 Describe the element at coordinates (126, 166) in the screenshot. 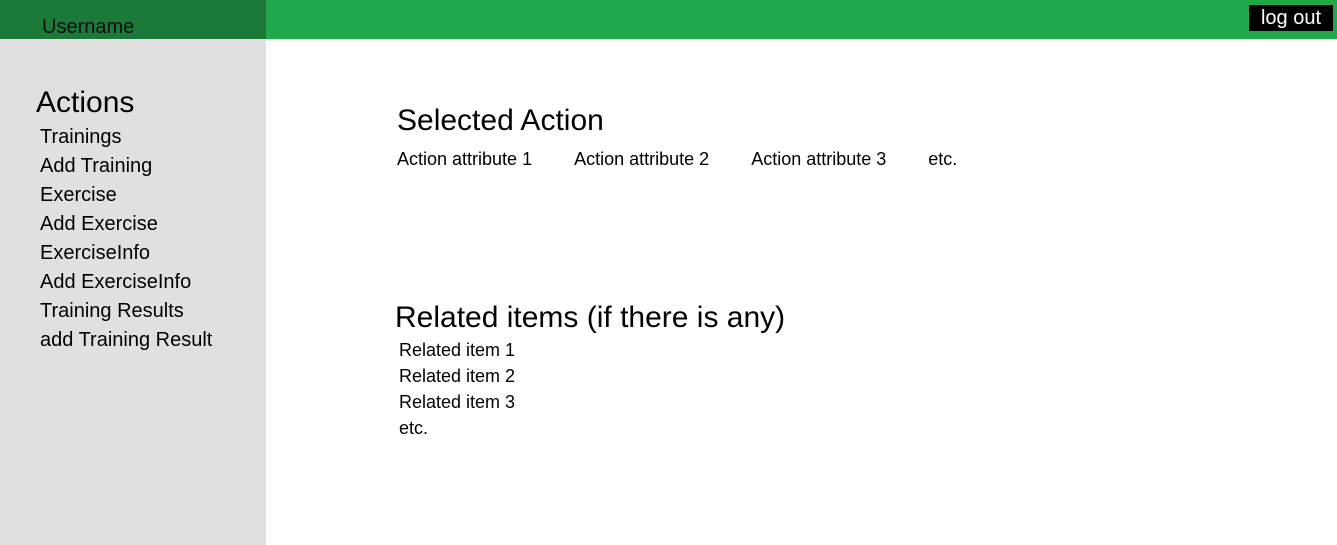

I see `sidebar-item-add-training: Add Training` at that location.